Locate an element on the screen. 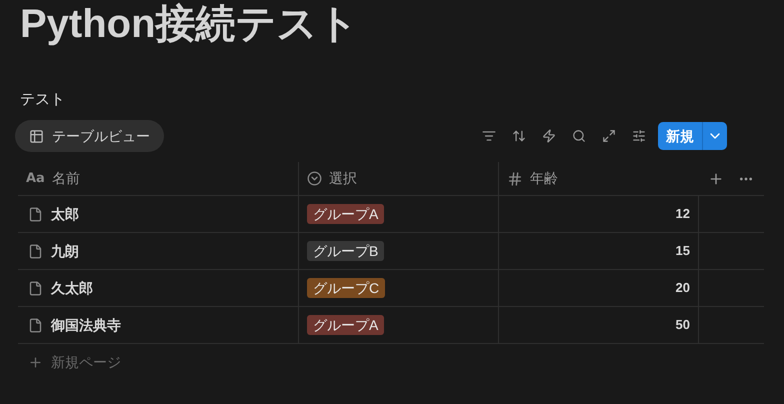 The image size is (784, 404). number-type-icon is located at coordinates (515, 178).